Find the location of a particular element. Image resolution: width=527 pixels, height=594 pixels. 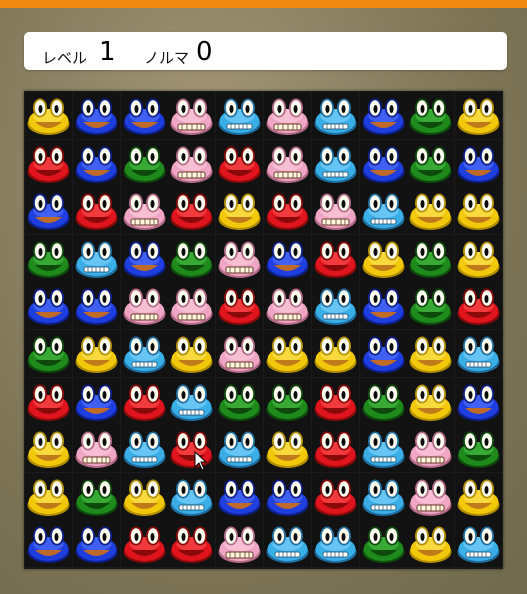

piece-yellow-r5c5 is located at coordinates (287, 353).